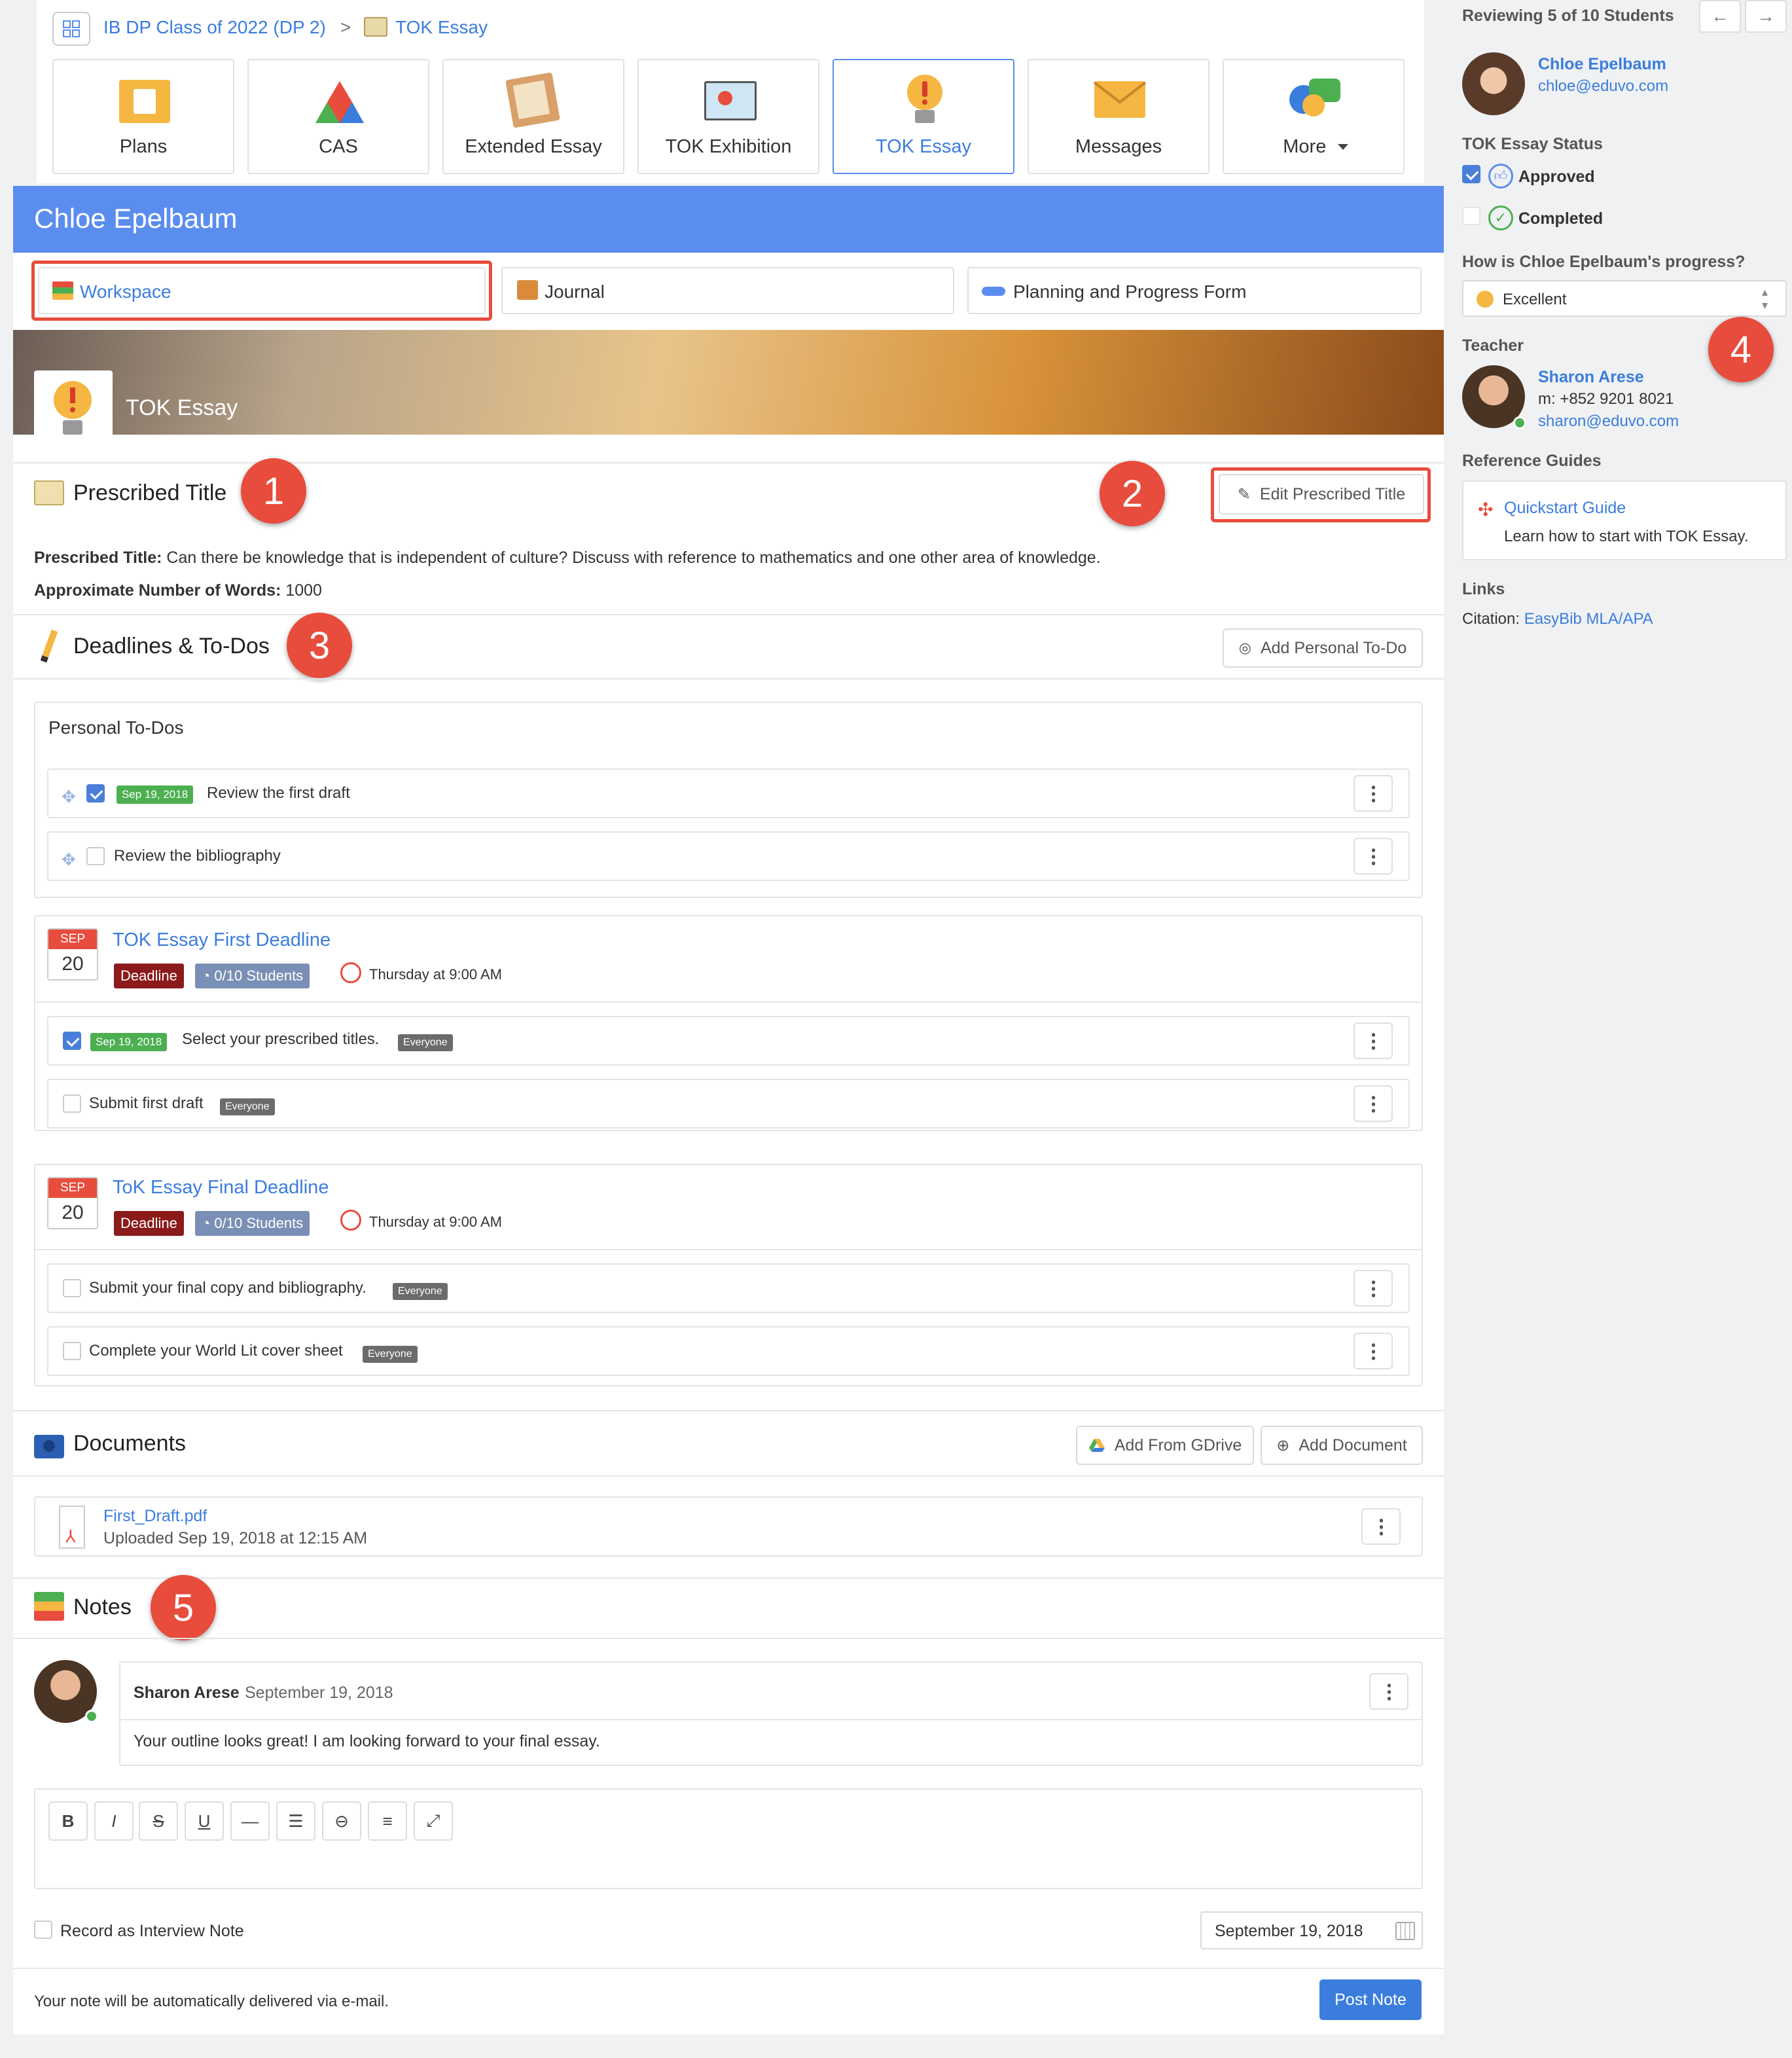 The image size is (1792, 2058). What do you see at coordinates (159, 1821) in the screenshot?
I see `strikethrough-button: S` at bounding box center [159, 1821].